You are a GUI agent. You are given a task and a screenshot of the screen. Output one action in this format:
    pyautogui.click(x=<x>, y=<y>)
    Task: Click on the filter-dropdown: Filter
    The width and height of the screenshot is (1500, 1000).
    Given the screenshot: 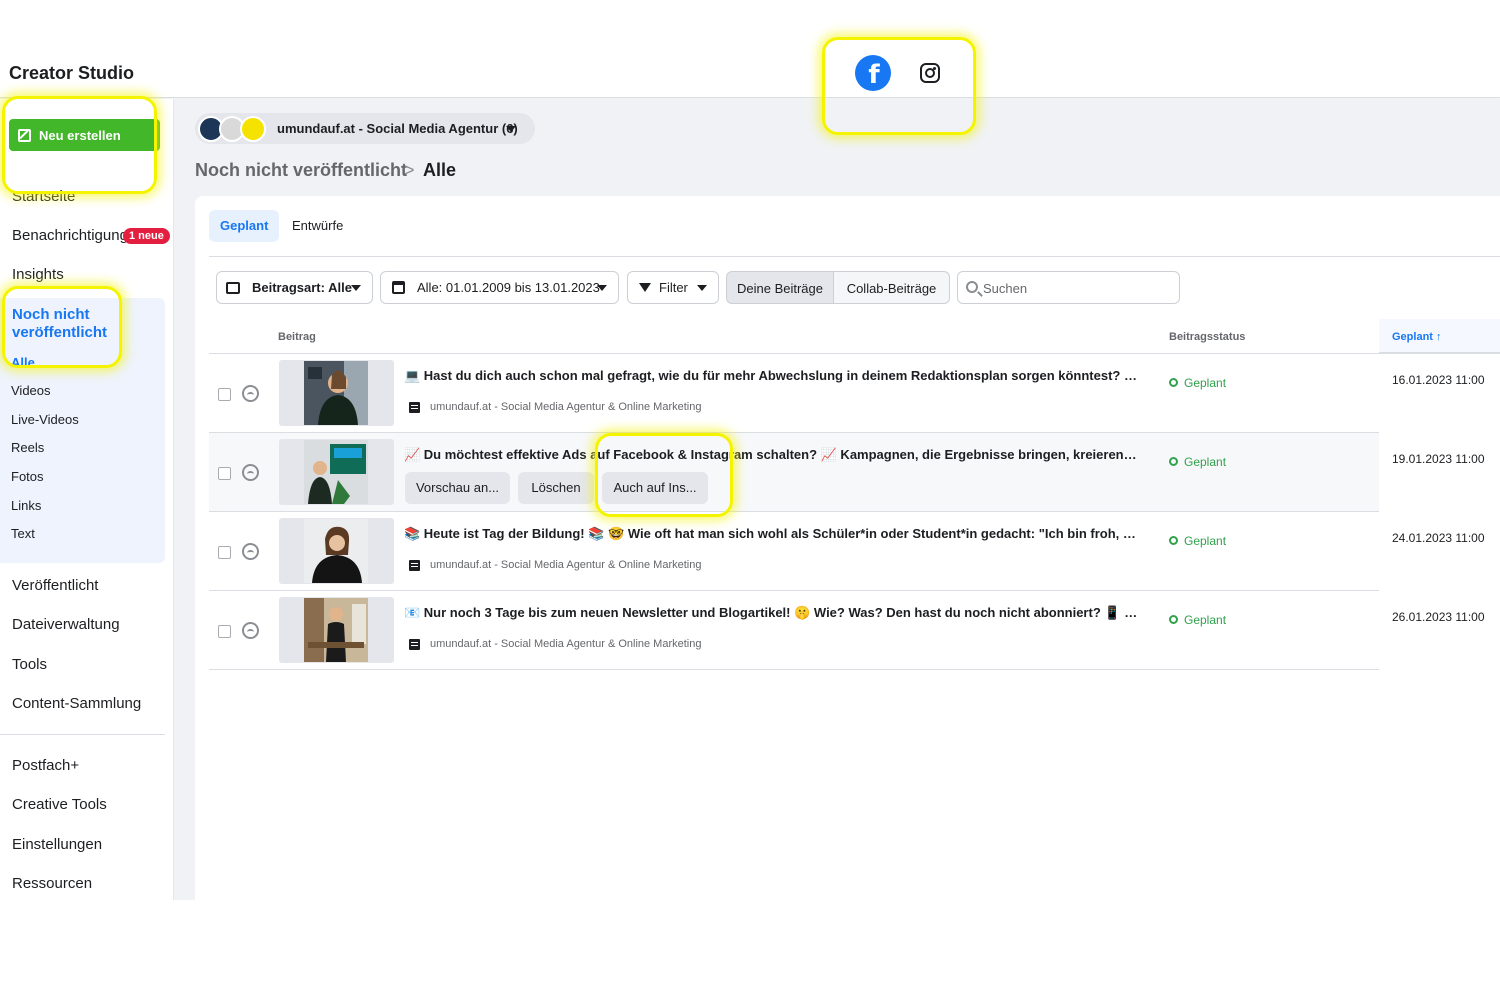 What is the action you would take?
    pyautogui.click(x=673, y=287)
    